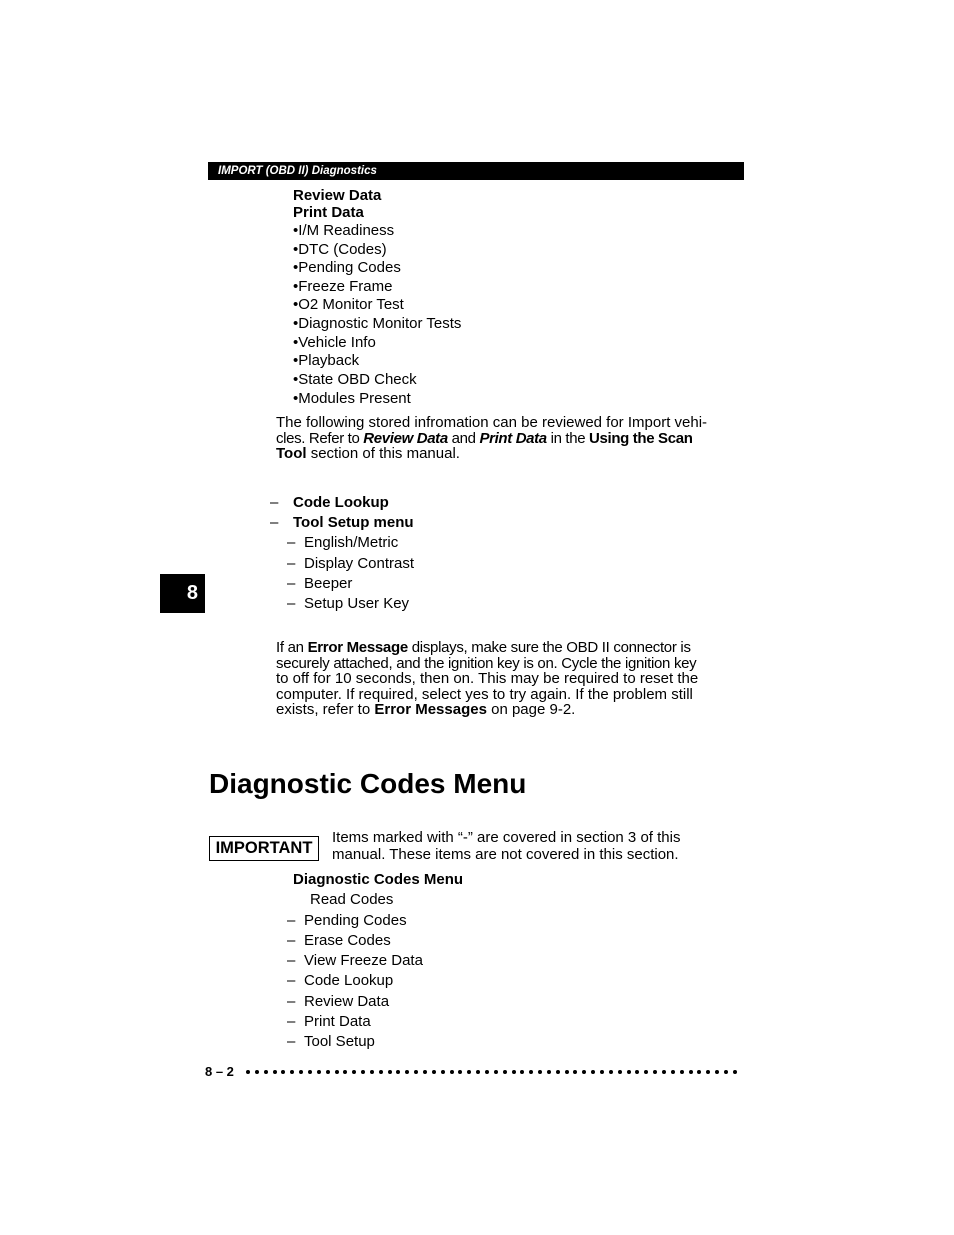  I want to click on menu-item-label: Code Lookup, so click(341, 502).